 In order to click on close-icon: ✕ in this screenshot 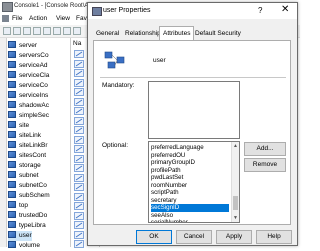, I will do `click(285, 9)`.